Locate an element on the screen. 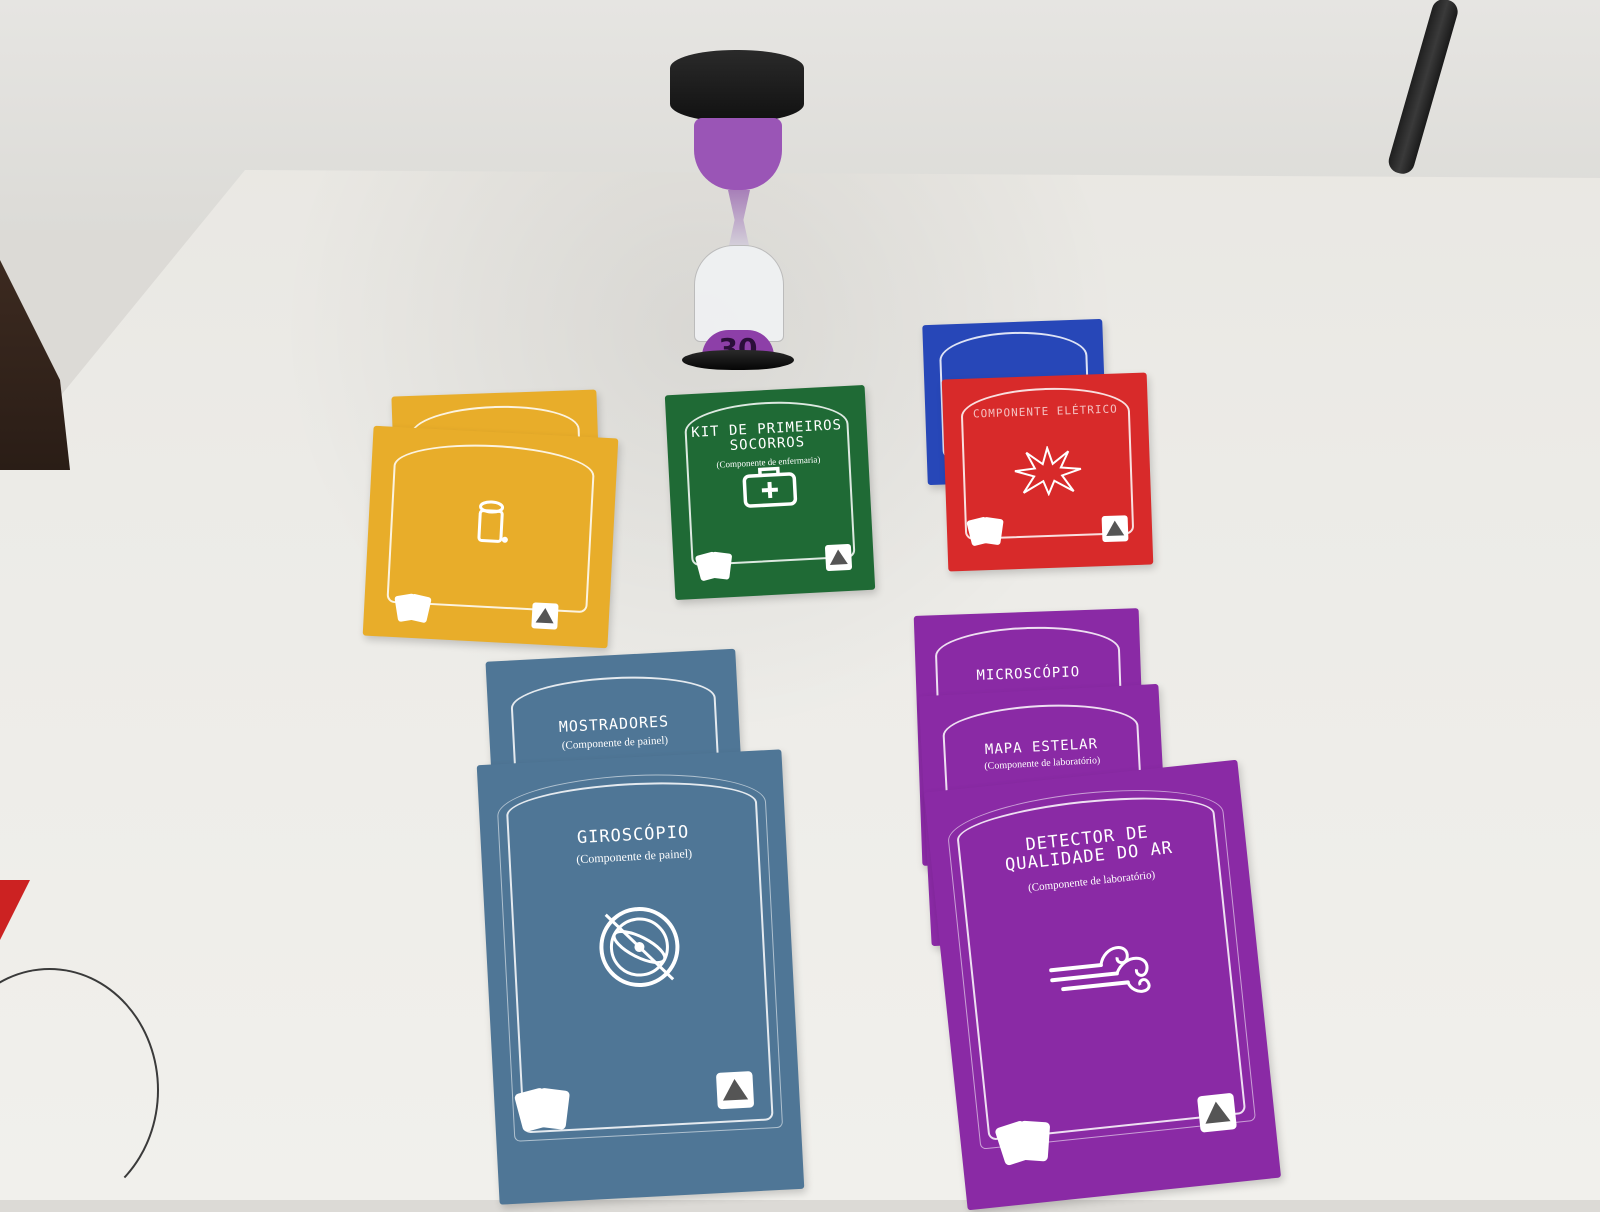 The image size is (1600, 1212). giroscopio-card: GIROSCÓPIO (Componente de painel) is located at coordinates (640, 977).